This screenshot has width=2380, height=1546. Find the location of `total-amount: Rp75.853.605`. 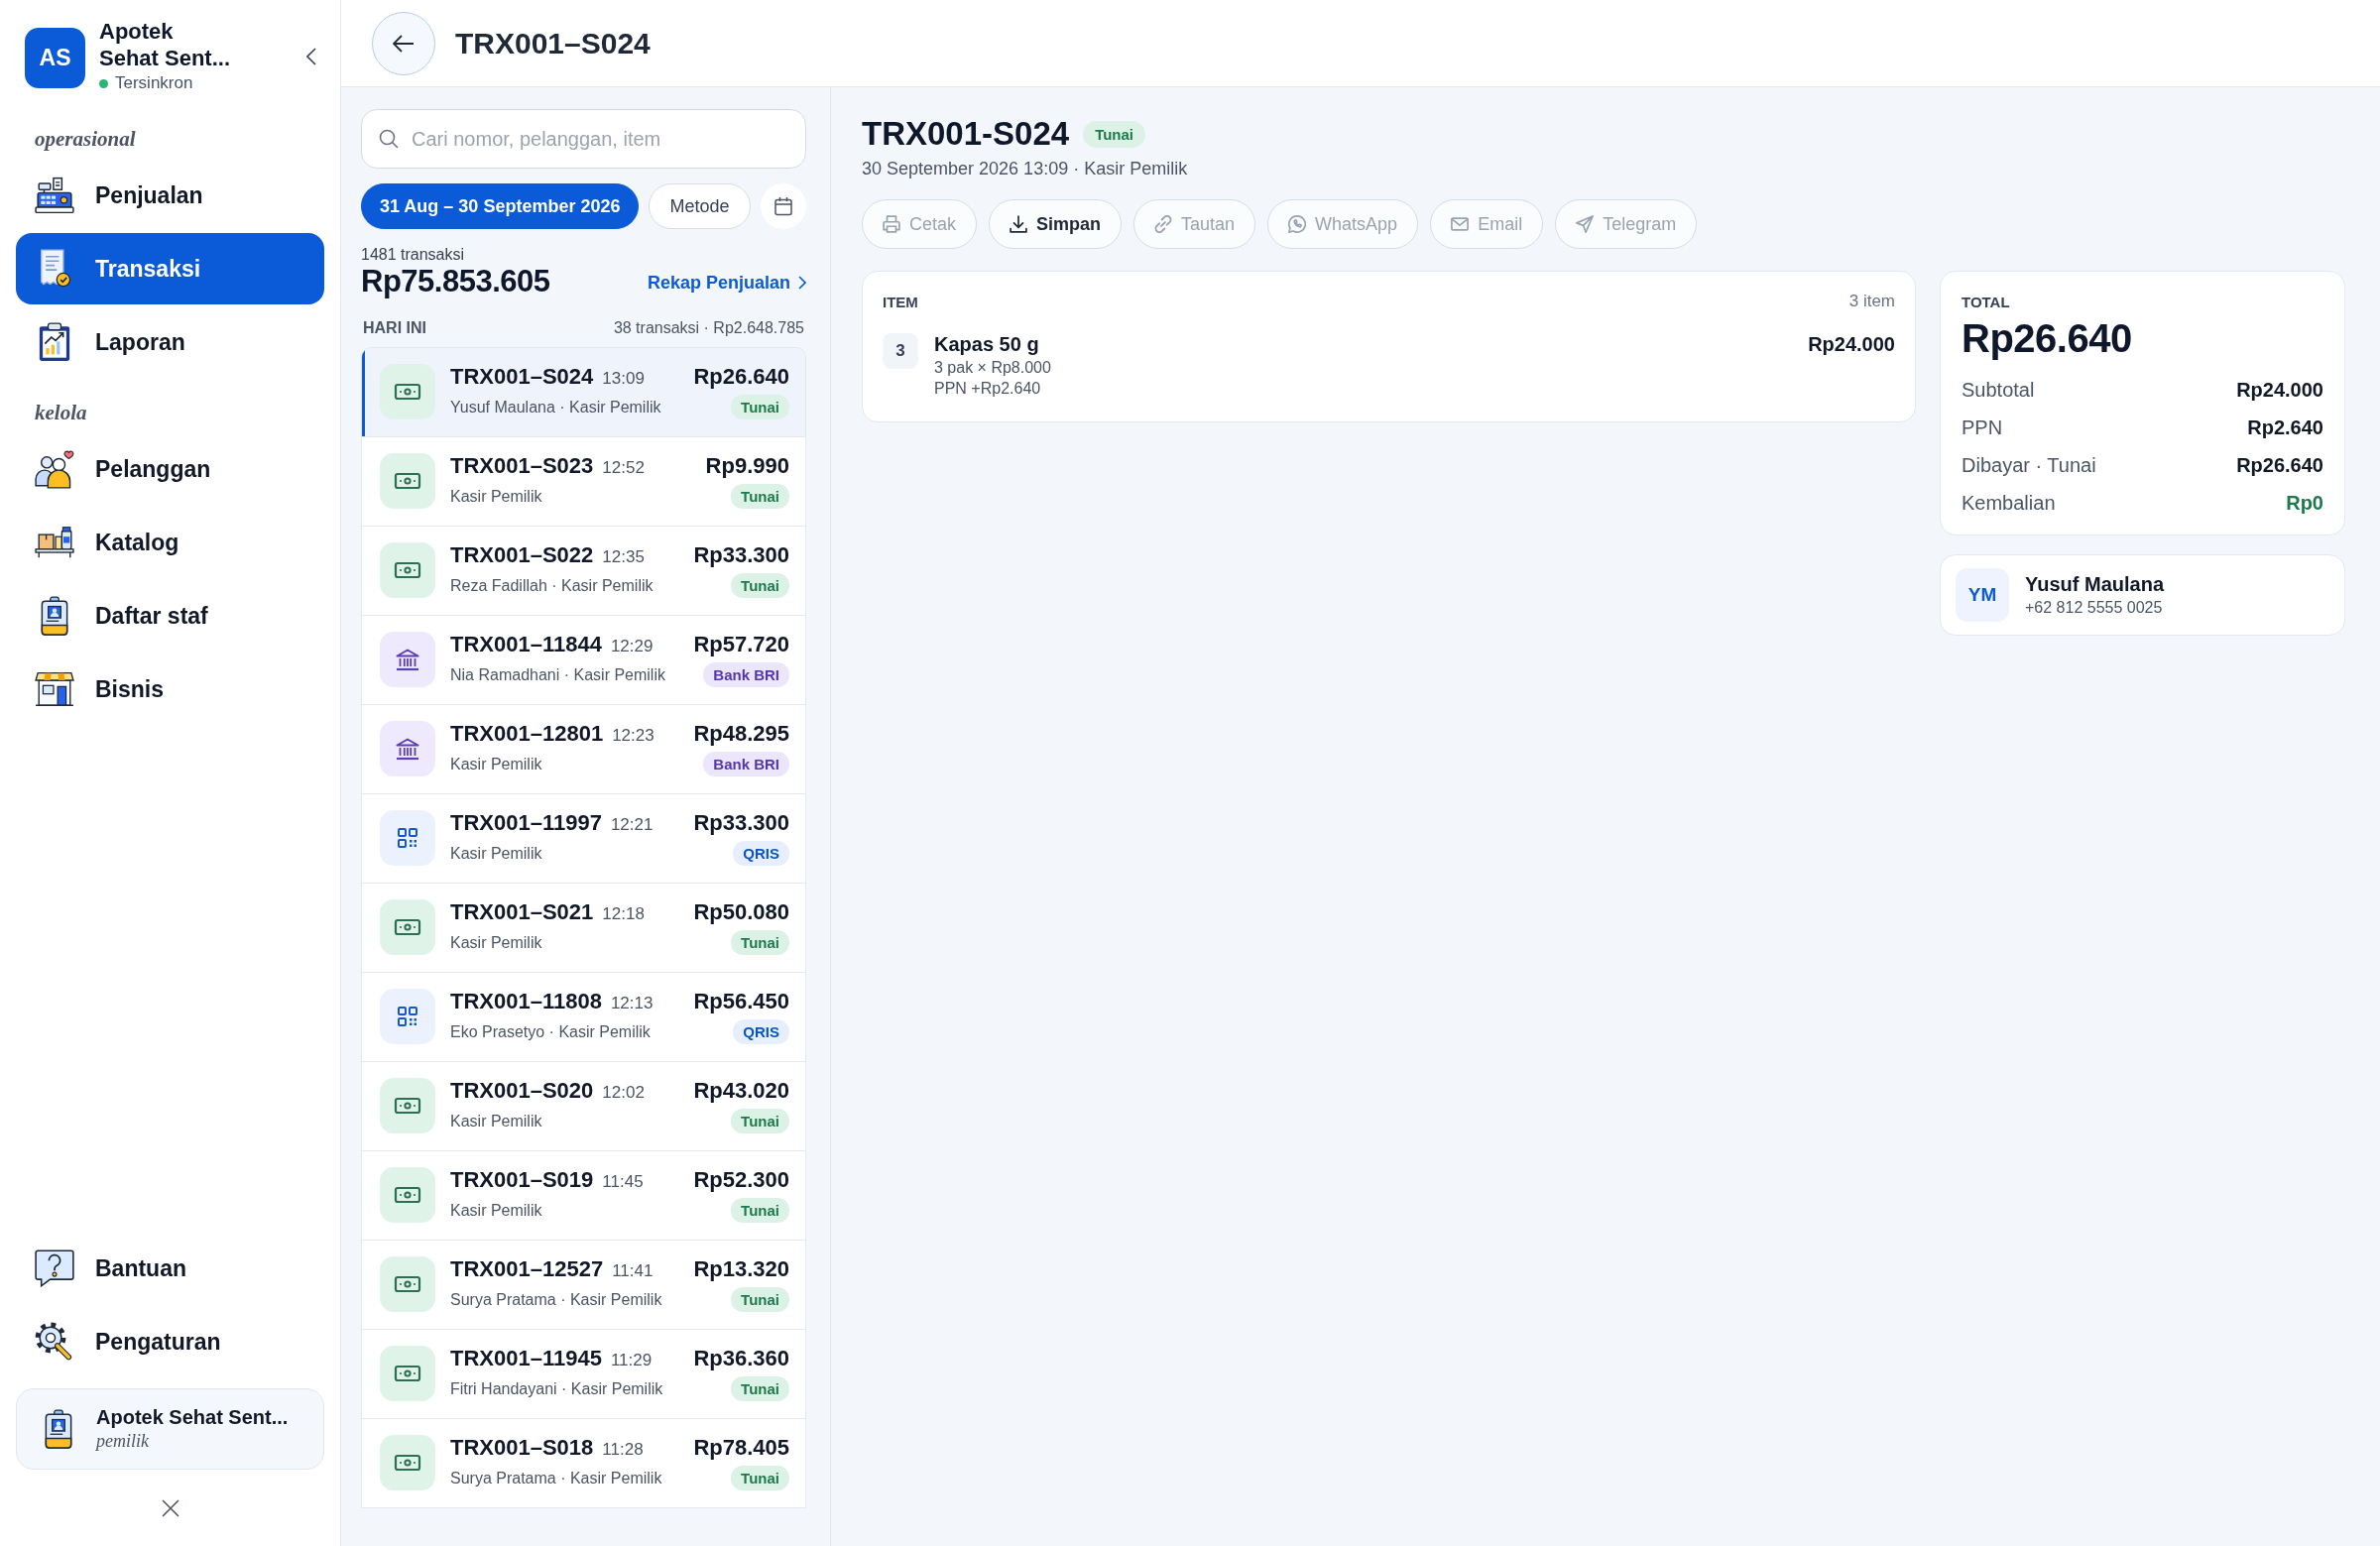

total-amount: Rp75.853.605 is located at coordinates (455, 281).